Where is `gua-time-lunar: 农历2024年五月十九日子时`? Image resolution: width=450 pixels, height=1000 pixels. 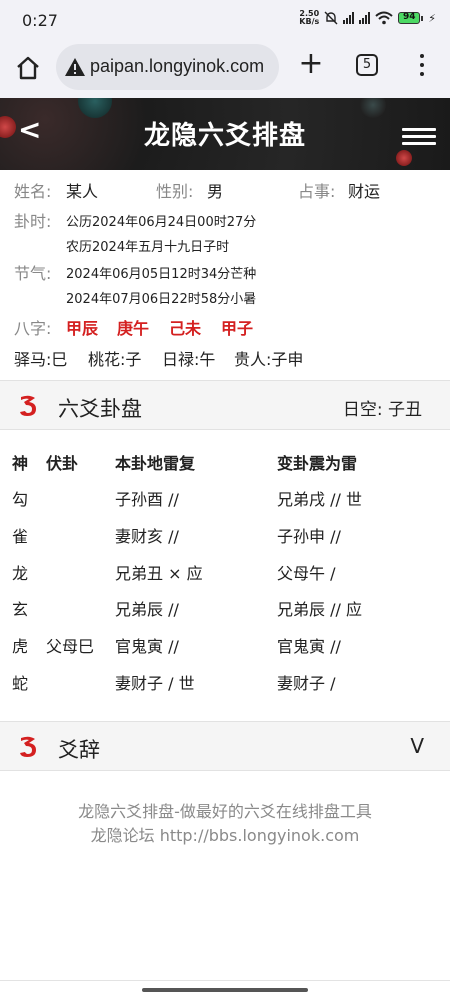
gua-time-lunar: 农历2024年五月十九日子时 is located at coordinates (148, 247).